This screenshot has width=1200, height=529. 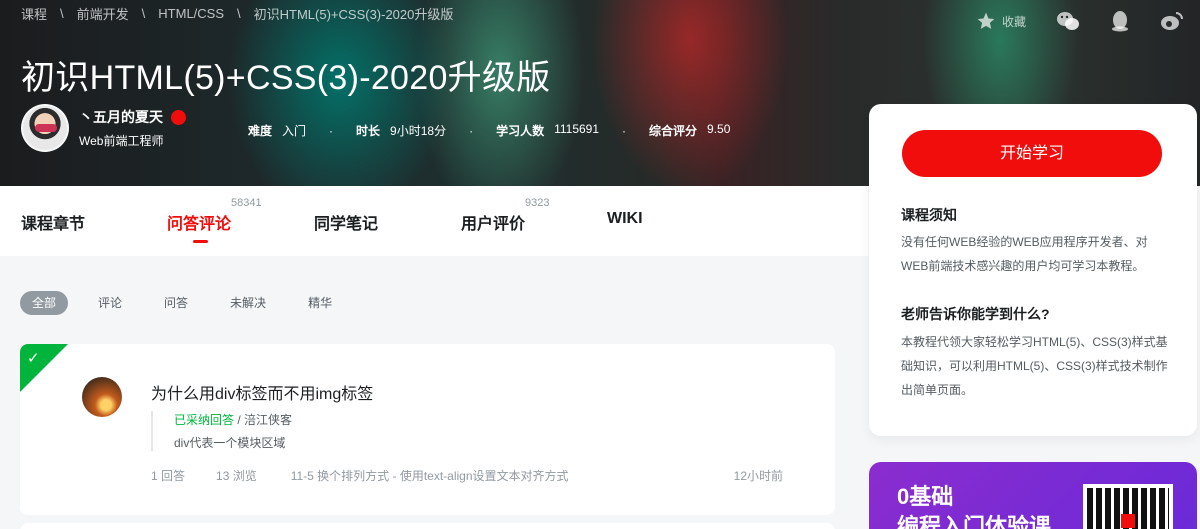 What do you see at coordinates (430, 475) in the screenshot?
I see `chapter-link: 11-5 换个排列方式 - 使用text-align设置文本对齐方式` at bounding box center [430, 475].